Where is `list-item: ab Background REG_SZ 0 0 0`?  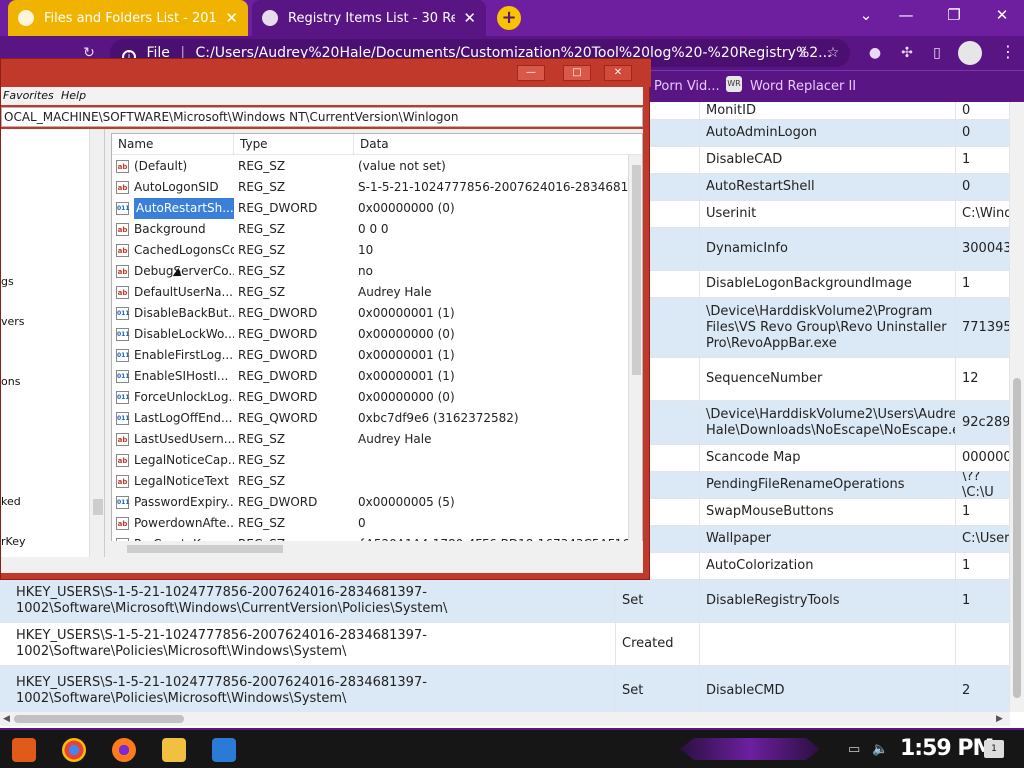
list-item: ab Background REG_SZ 0 0 0 is located at coordinates (370, 229).